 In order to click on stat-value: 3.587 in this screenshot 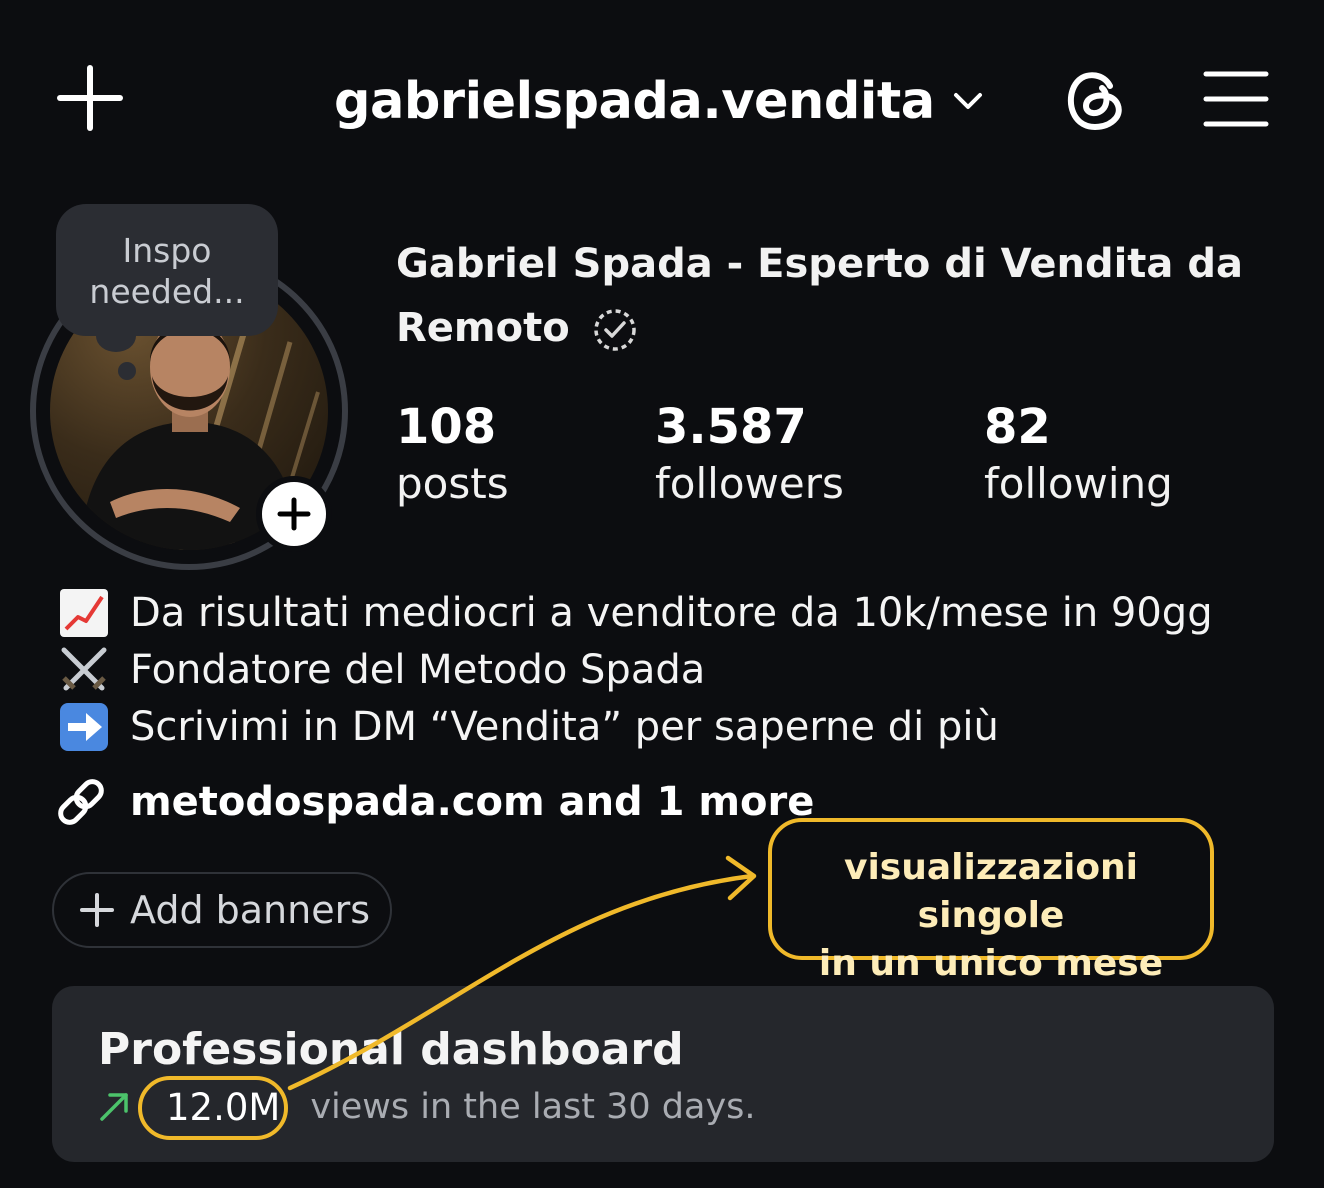, I will do `click(731, 427)`.